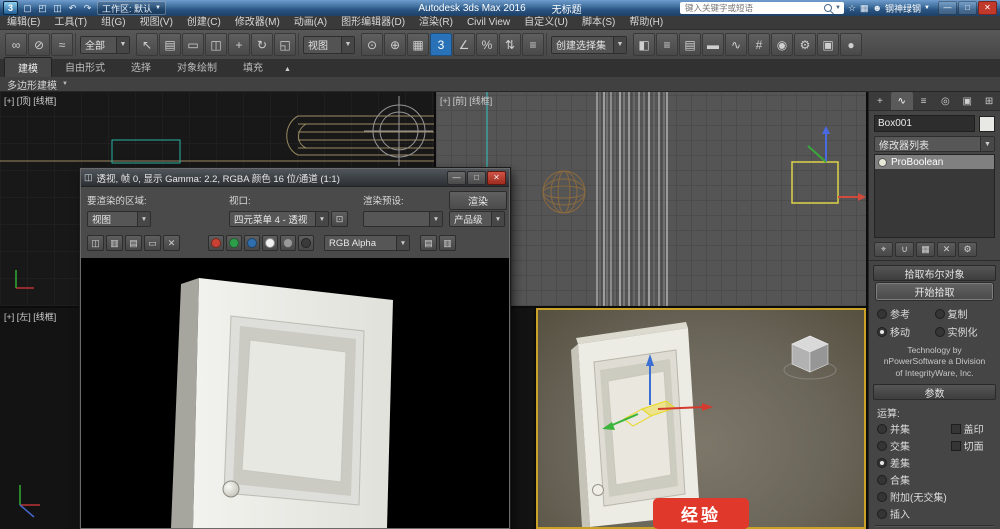 Image resolution: width=1000 pixels, height=529 pixels. What do you see at coordinates (395, 44) in the screenshot?
I see `select-and-manipulate-icon: ⊕` at bounding box center [395, 44].